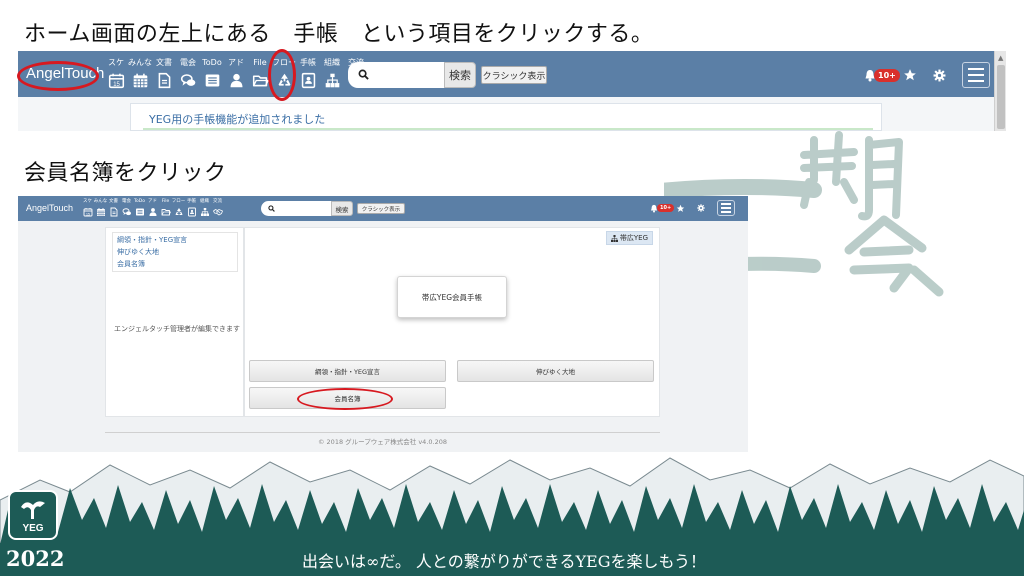  Describe the element at coordinates (165, 207) in the screenshot. I see `nav-item-folder: File` at that location.